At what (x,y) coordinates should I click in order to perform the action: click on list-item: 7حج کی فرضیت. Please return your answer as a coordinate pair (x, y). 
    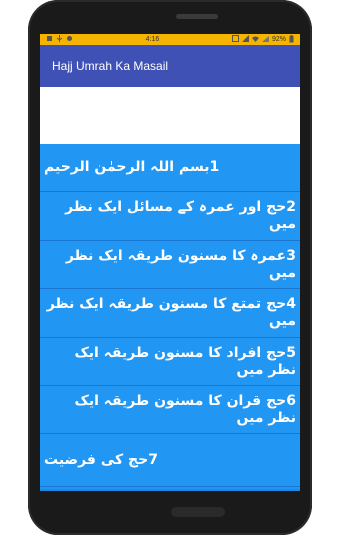
    Looking at the image, I should click on (170, 460).